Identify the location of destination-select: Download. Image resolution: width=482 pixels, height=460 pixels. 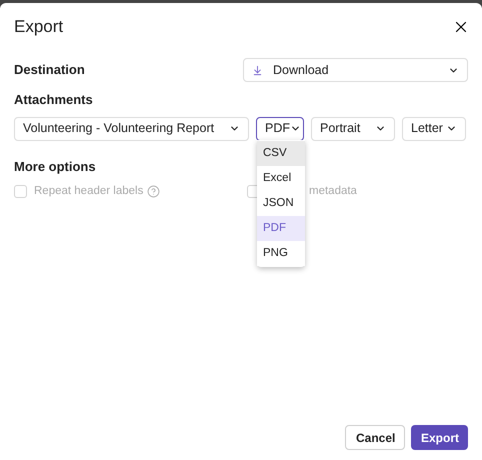
(355, 70).